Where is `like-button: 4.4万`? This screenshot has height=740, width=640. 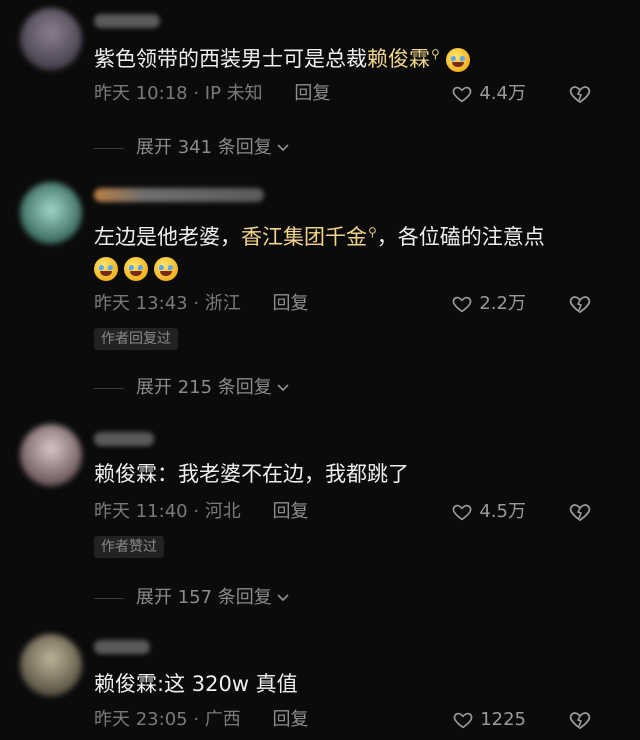 like-button: 4.4万 is located at coordinates (488, 94).